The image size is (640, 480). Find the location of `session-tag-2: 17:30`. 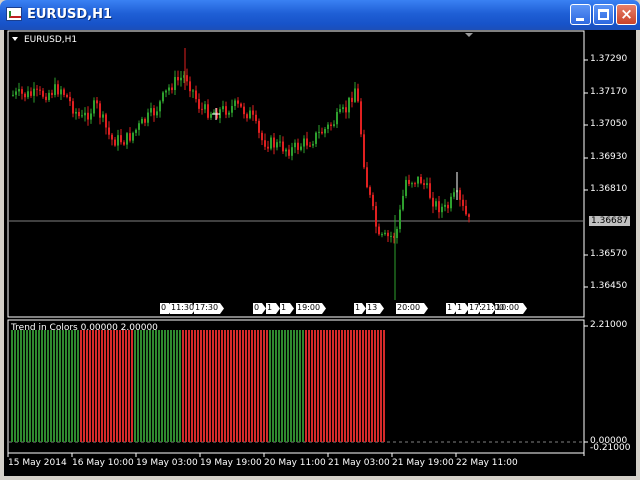

session-tag-2: 17:30 is located at coordinates (207, 307).